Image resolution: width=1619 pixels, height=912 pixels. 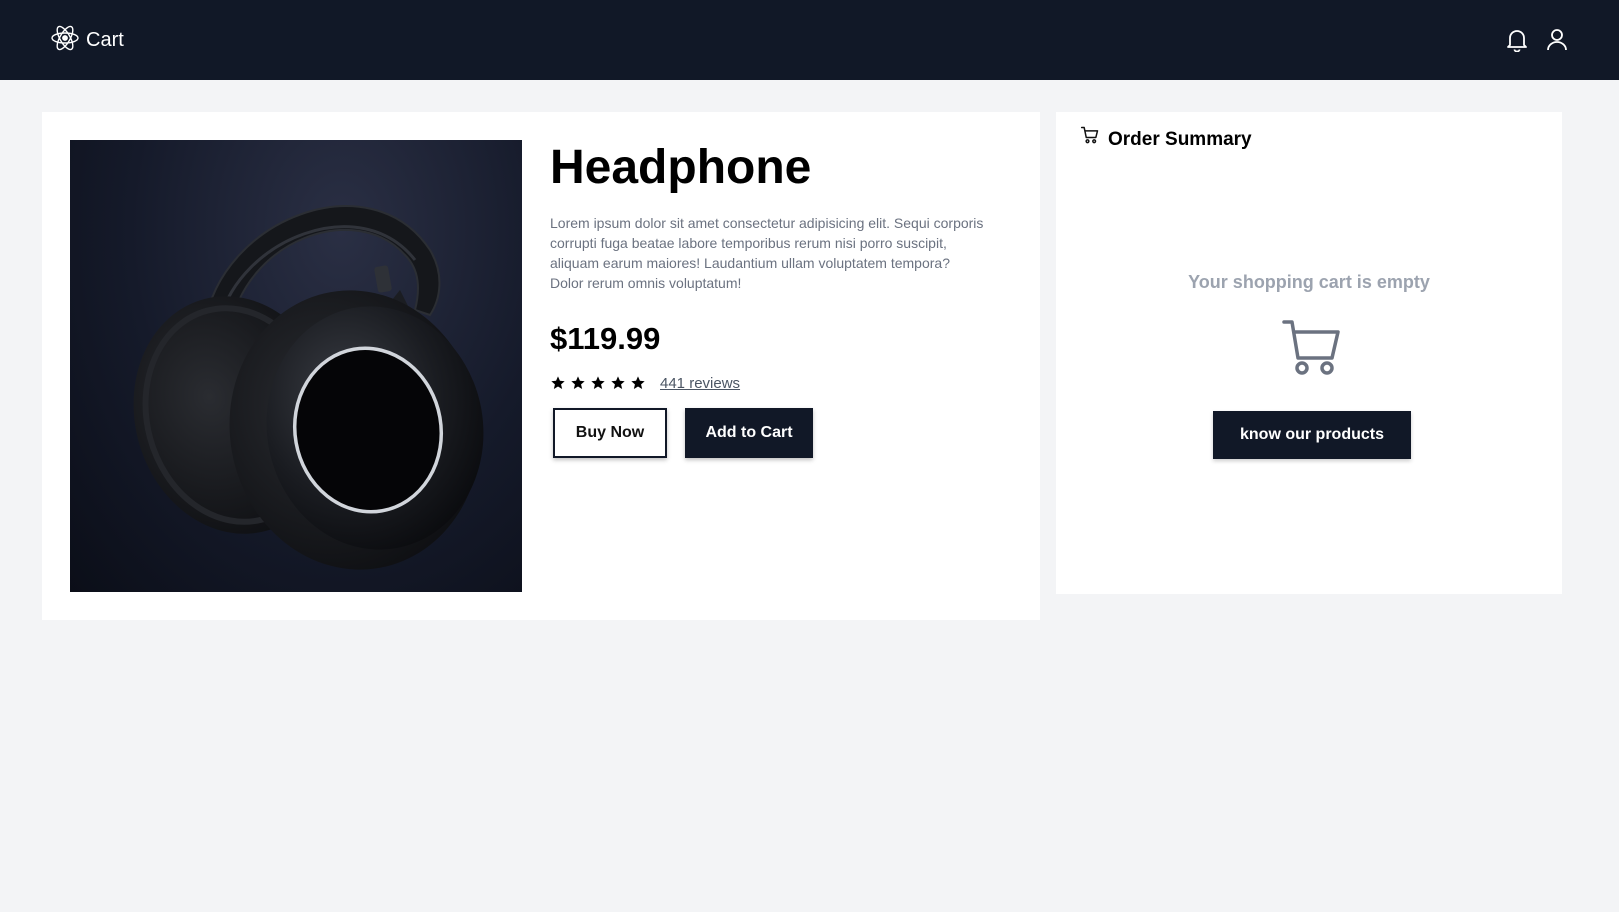 I want to click on product-actions: Buy Now Add to Cart, so click(x=771, y=432).